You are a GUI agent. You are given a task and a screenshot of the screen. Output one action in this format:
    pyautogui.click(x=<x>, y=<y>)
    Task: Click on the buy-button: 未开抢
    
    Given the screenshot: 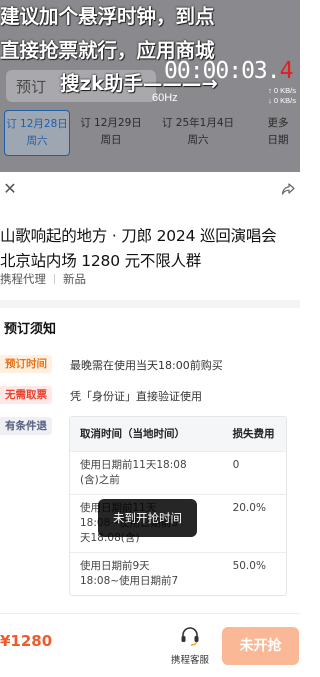 What is the action you would take?
    pyautogui.click(x=260, y=646)
    